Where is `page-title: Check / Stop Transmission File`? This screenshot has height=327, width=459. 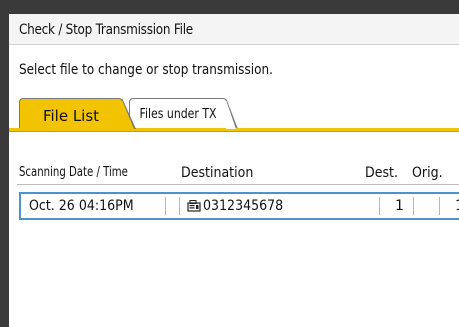 page-title: Check / Stop Transmission File is located at coordinates (106, 30).